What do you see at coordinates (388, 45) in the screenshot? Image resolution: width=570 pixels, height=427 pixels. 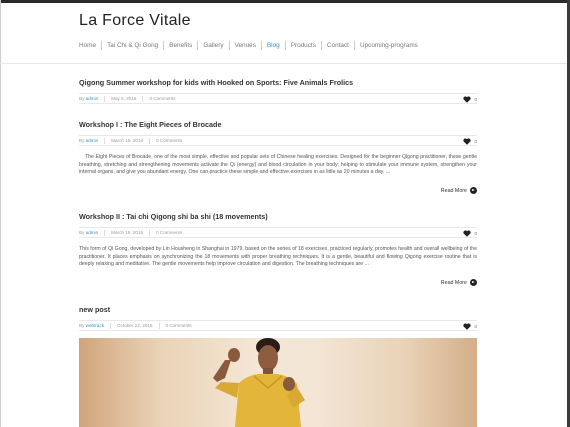 I see `nav-upcoming-programs: Upcoming-programs` at bounding box center [388, 45].